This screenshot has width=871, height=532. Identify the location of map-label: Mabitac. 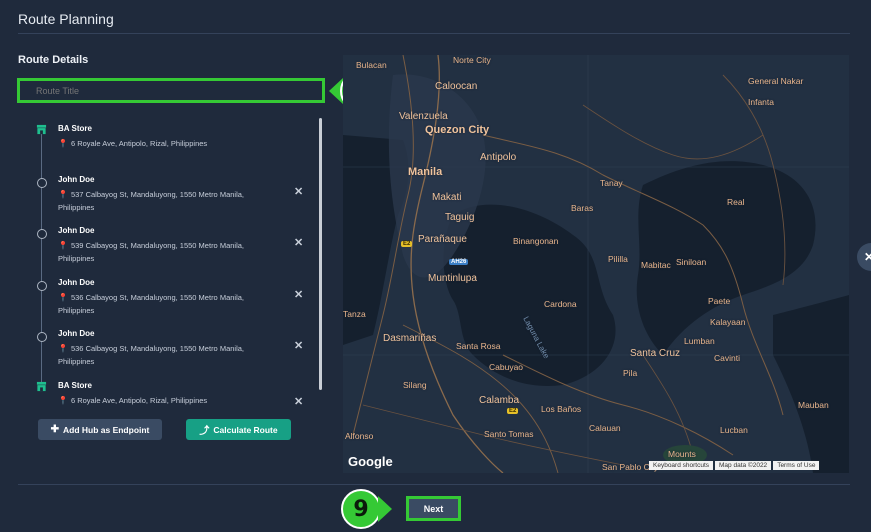
(656, 265).